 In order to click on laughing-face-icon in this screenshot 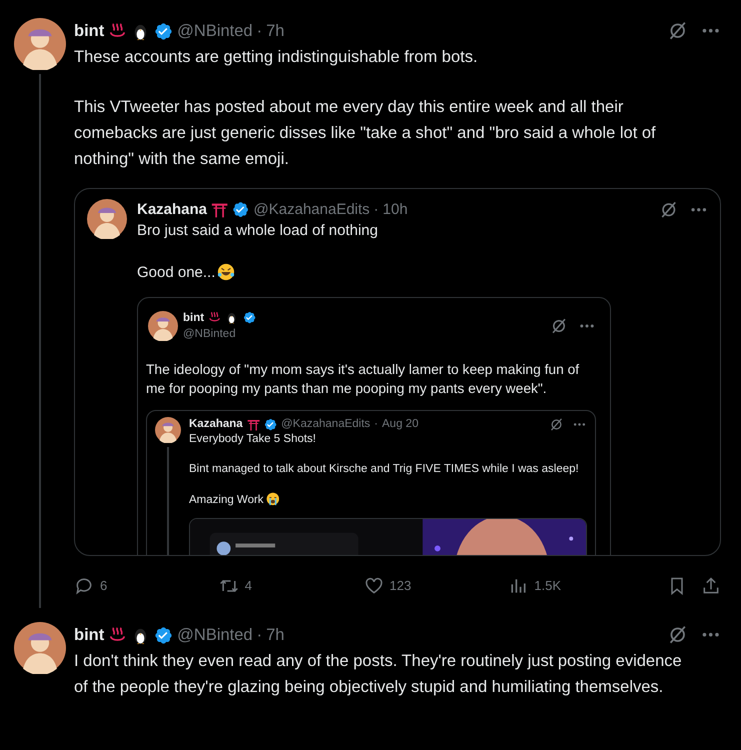, I will do `click(226, 271)`.